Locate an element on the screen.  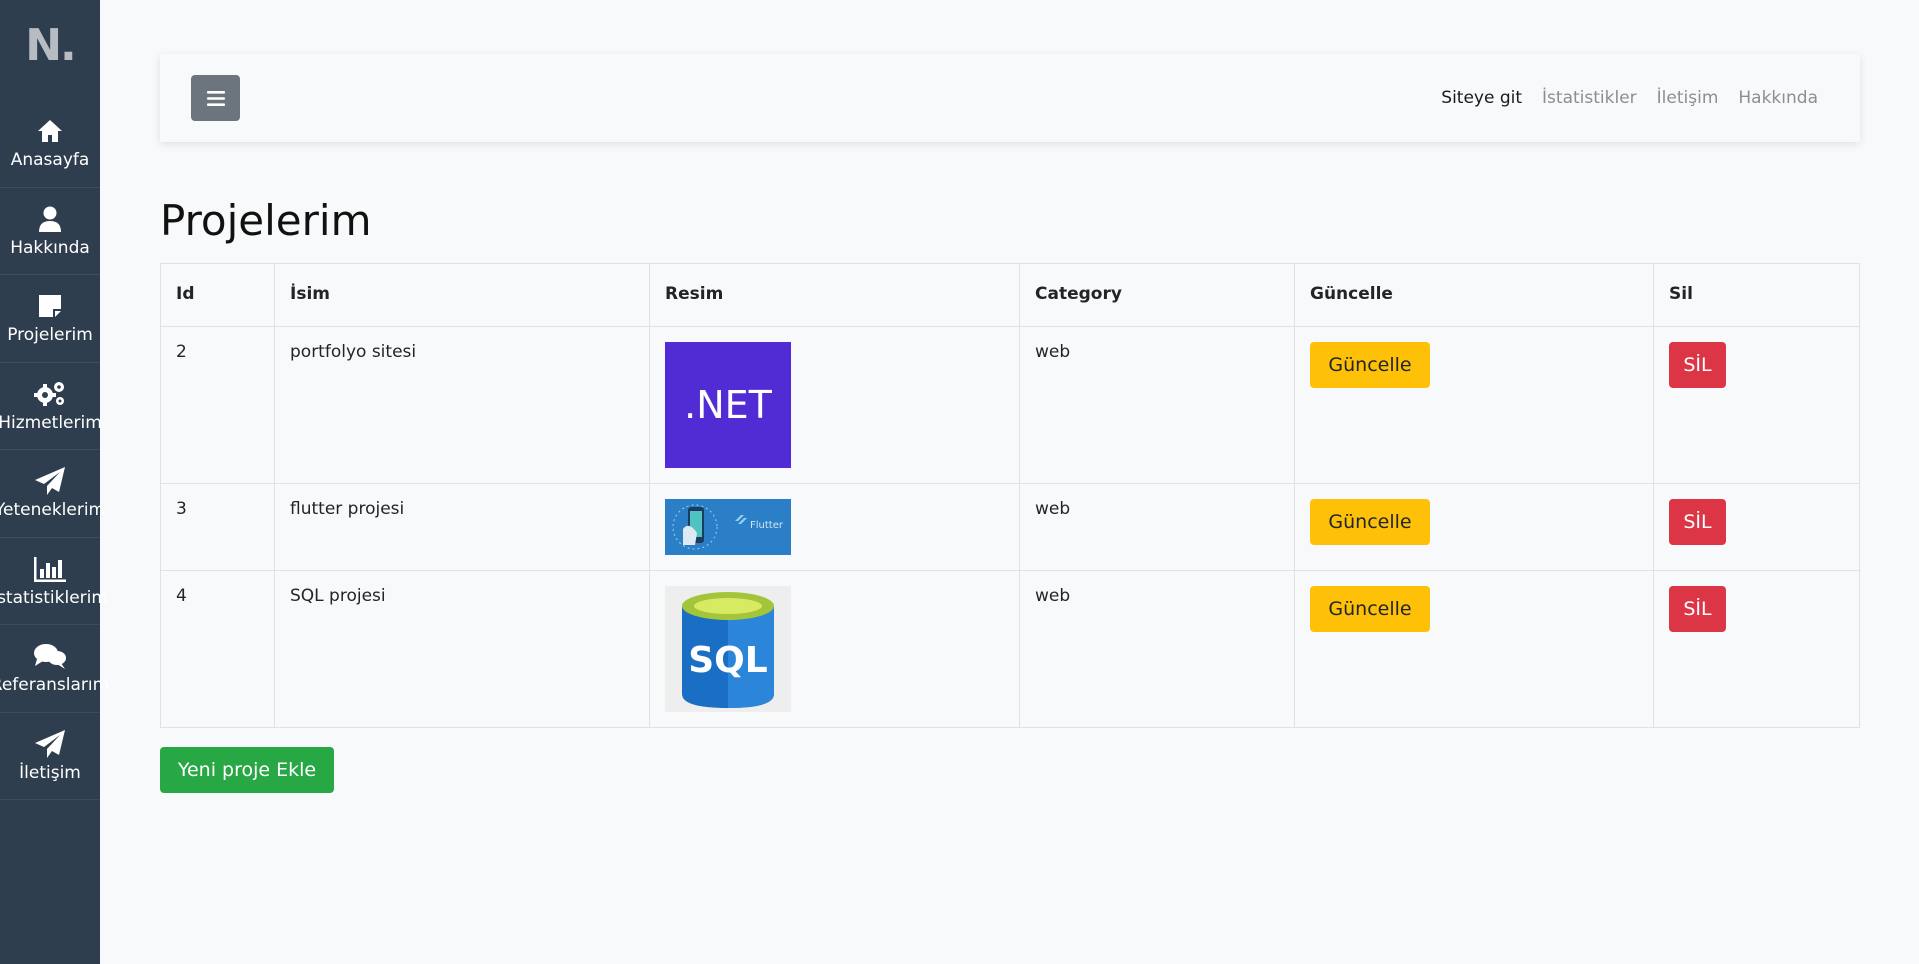
sql-logo-text: SQL is located at coordinates (727, 660).